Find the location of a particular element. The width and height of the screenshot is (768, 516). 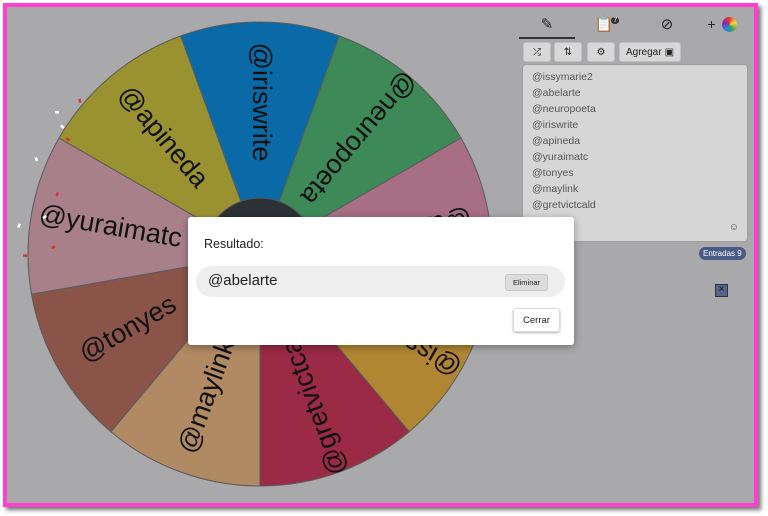

panel-tabs: ✎ 📋 7 ⊘ + is located at coordinates (634, 25).